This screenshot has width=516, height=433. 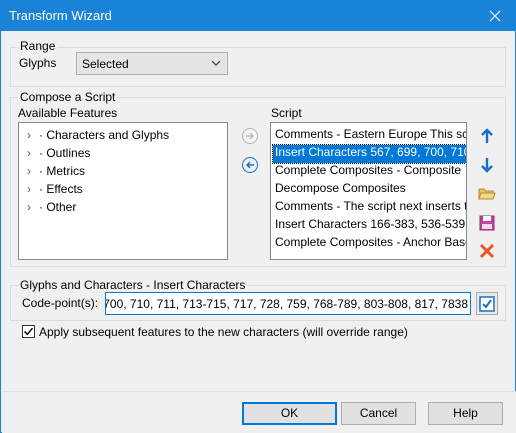 I want to click on window-title: Transform Wizard, so click(x=60, y=15).